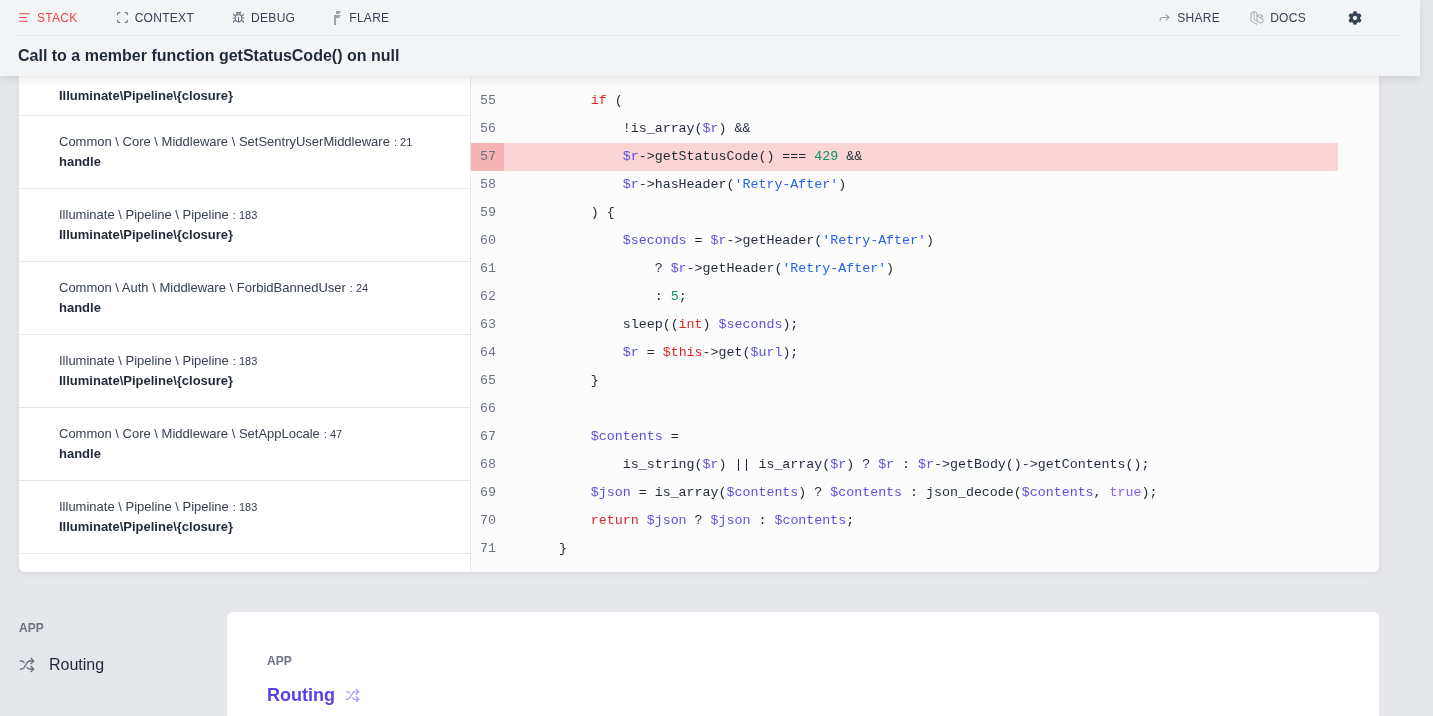 This screenshot has width=1433, height=716. Describe the element at coordinates (488, 297) in the screenshot. I see `line-number: 62` at that location.